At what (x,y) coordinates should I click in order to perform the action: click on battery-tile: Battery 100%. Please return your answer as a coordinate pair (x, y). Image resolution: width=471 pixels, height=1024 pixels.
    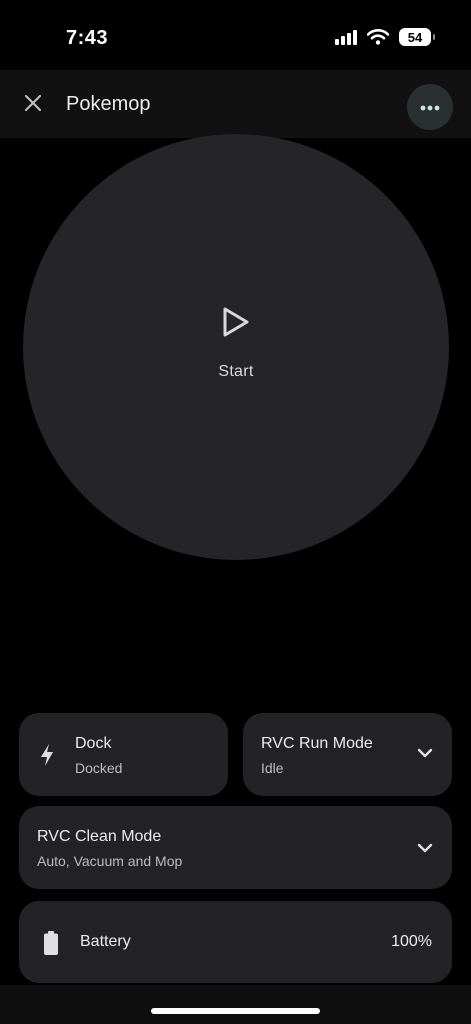
    Looking at the image, I should click on (235, 942).